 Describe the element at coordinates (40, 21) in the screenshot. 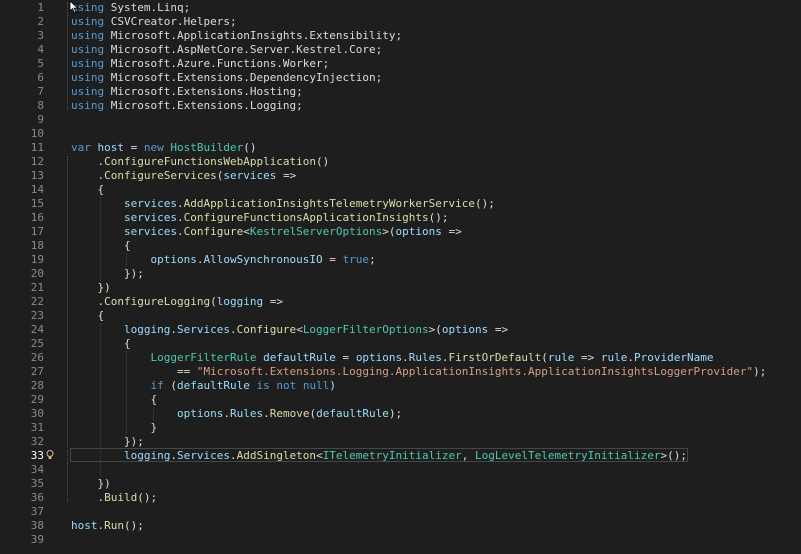

I see `line-number: 2` at that location.